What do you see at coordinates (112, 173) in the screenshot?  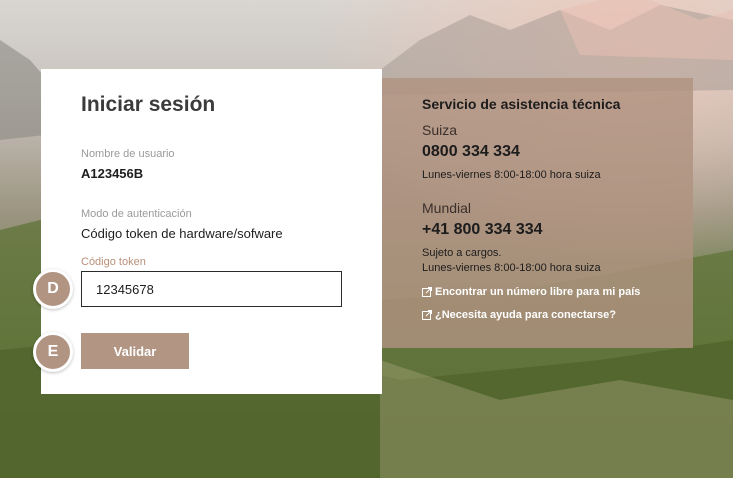 I see `username-value: A123456B` at bounding box center [112, 173].